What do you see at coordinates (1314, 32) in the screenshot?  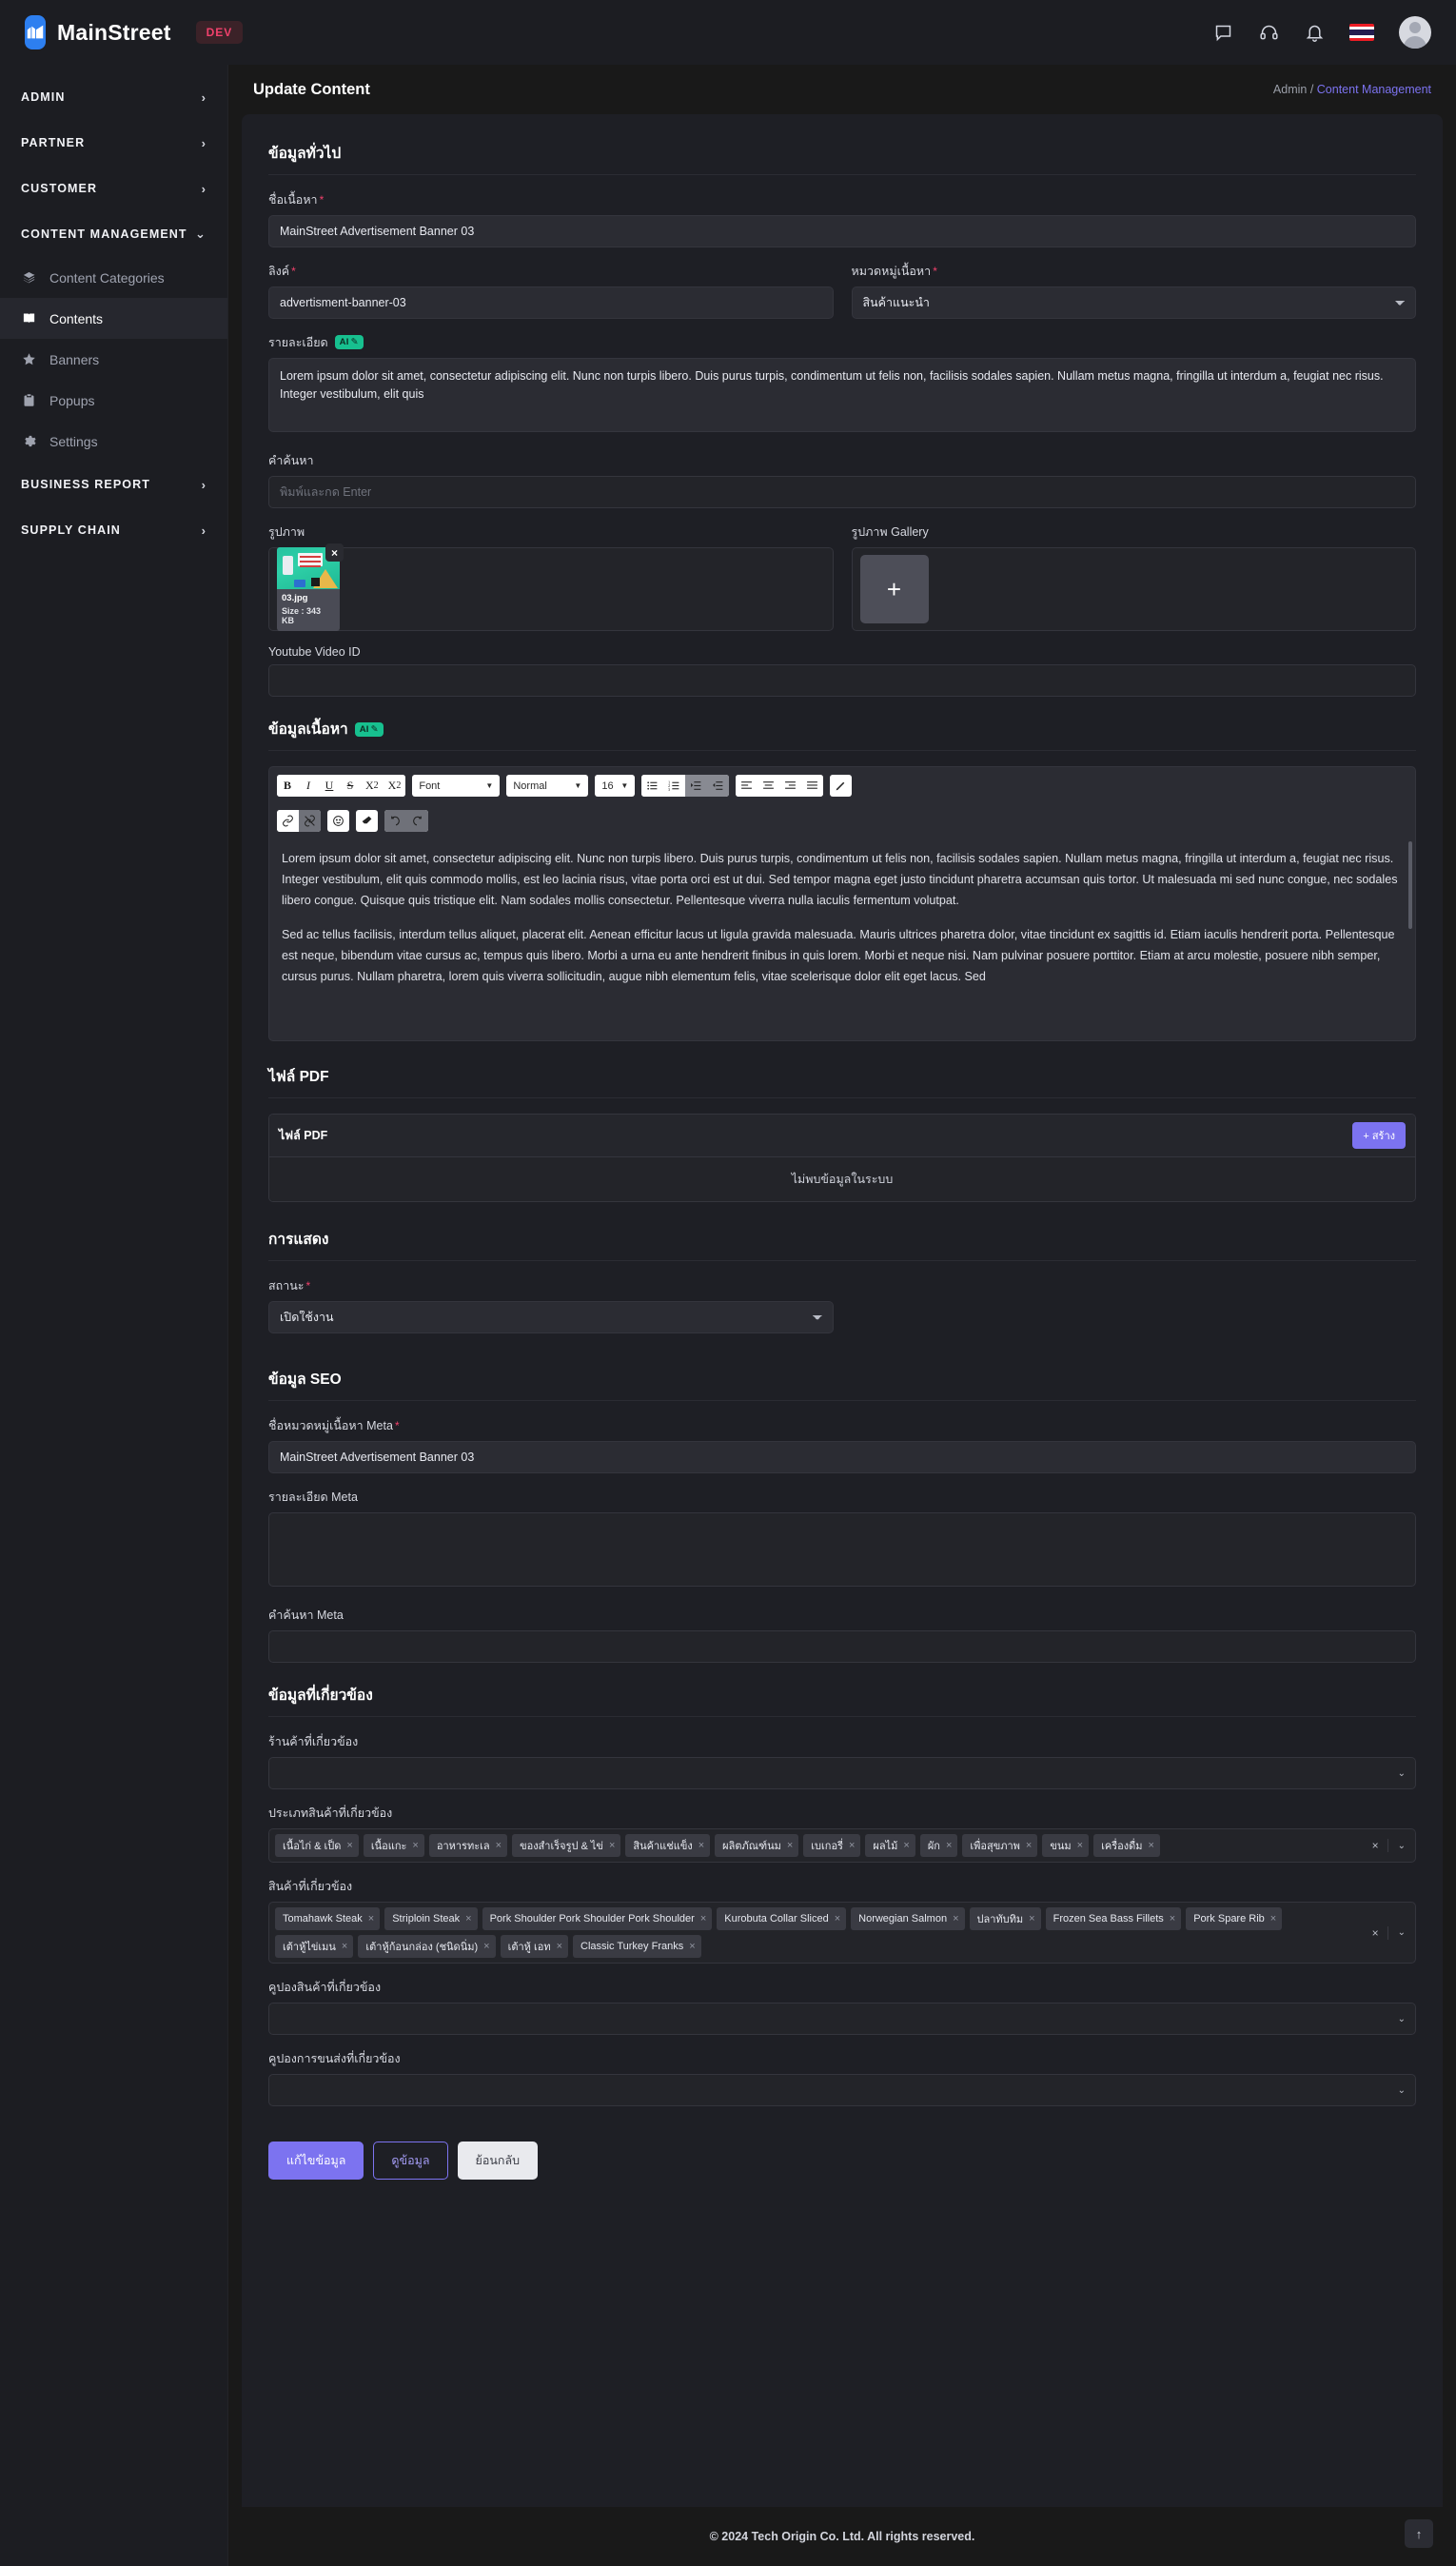 I see `notification-bell-icon` at bounding box center [1314, 32].